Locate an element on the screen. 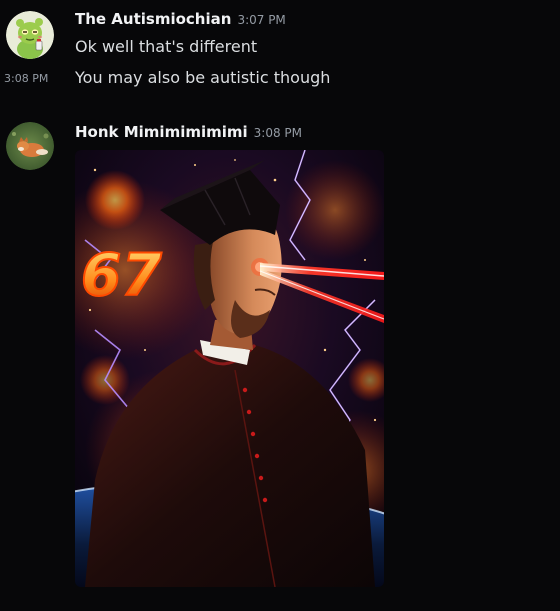 The height and width of the screenshot is (611, 560). overlay-number: 67 is located at coordinates (121, 275).